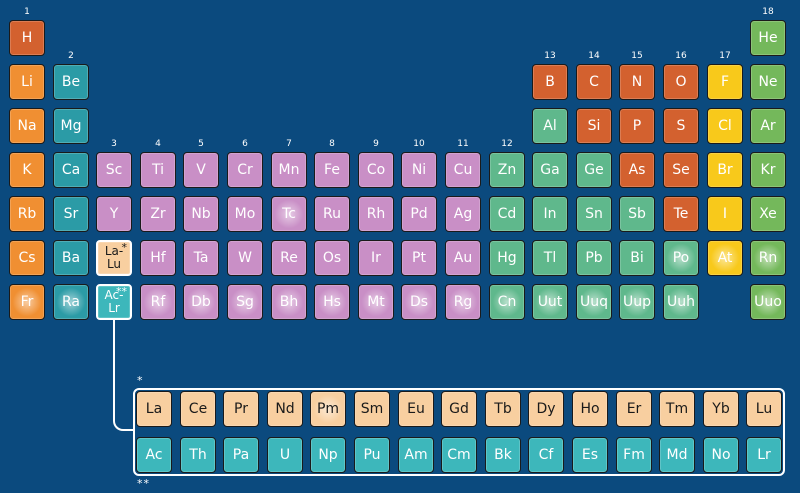 This screenshot has width=800, height=493. Describe the element at coordinates (158, 214) in the screenshot. I see `element-zr: Zr` at that location.